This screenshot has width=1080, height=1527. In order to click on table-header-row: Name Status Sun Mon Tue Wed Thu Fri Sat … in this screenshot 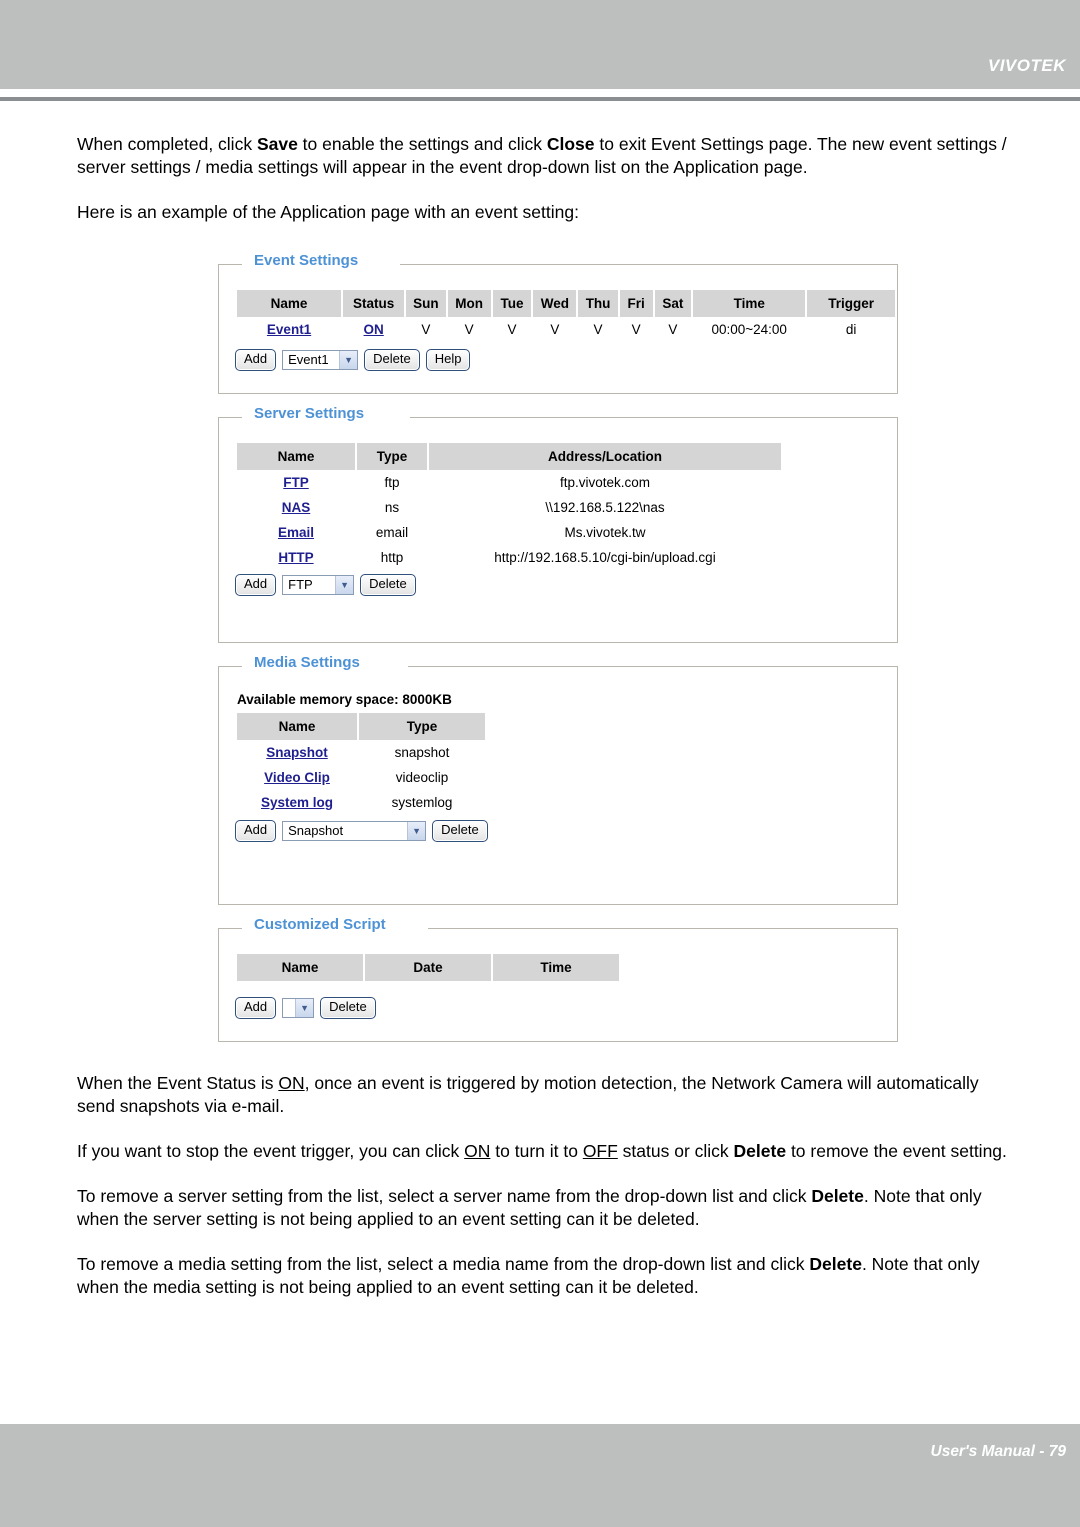, I will do `click(566, 303)`.